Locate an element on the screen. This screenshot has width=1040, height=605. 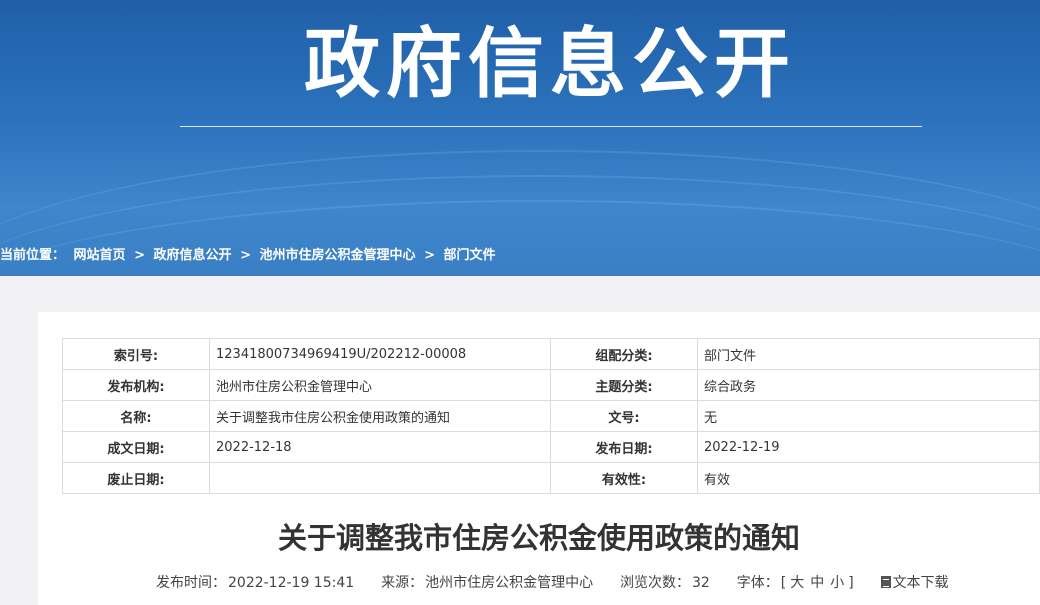
validity-label: 有效性: is located at coordinates (624, 478).